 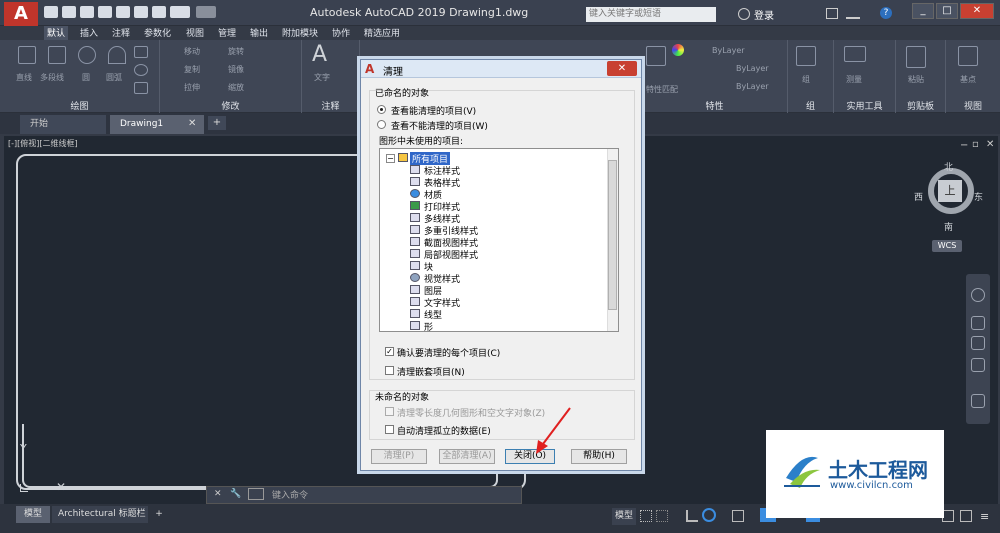 What do you see at coordinates (622, 68) in the screenshot?
I see `dialog-close-button: ✕` at bounding box center [622, 68].